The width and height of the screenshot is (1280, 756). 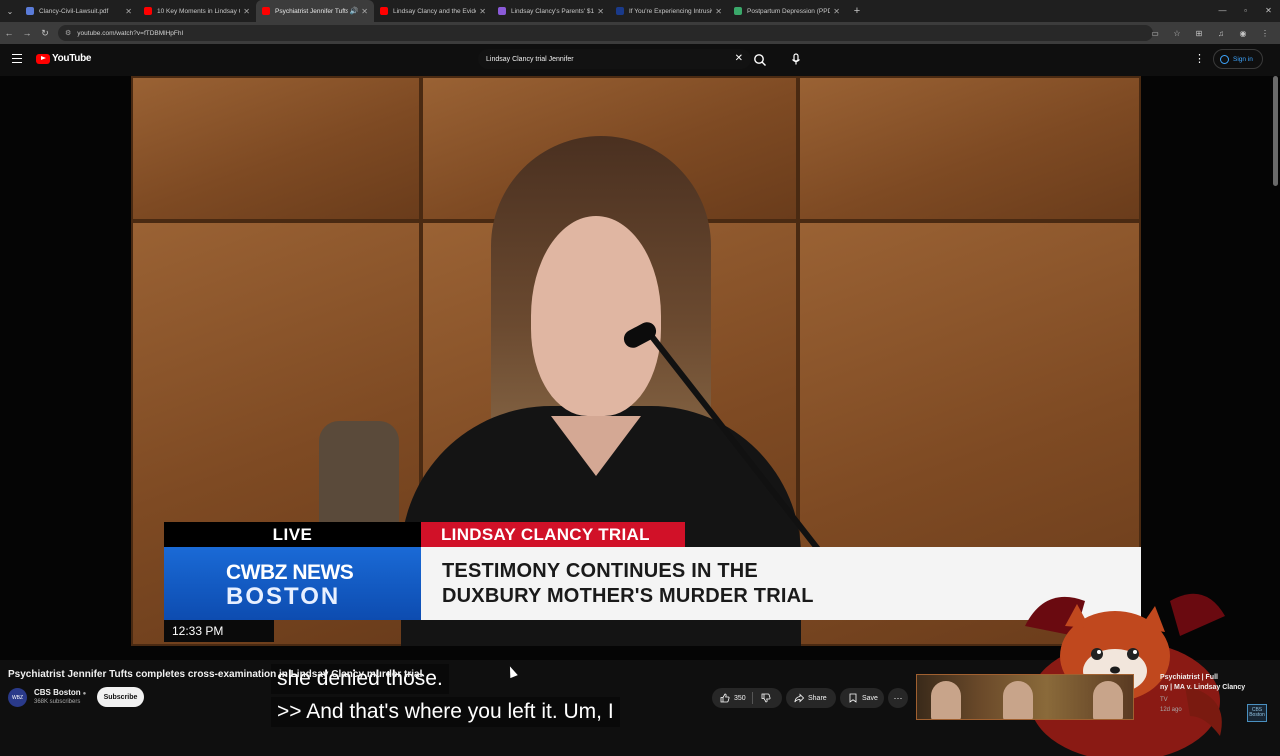 I want to click on brand-line-2: BOSTON, so click(x=283, y=596).